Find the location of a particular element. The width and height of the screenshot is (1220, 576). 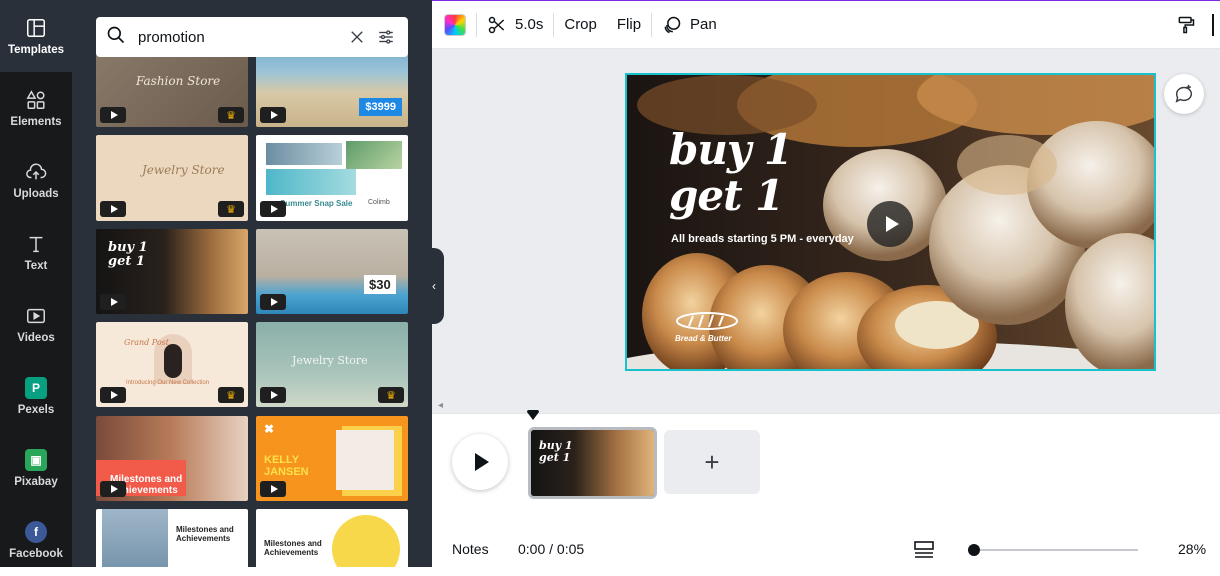

plus-icon: + is located at coordinates (712, 461).